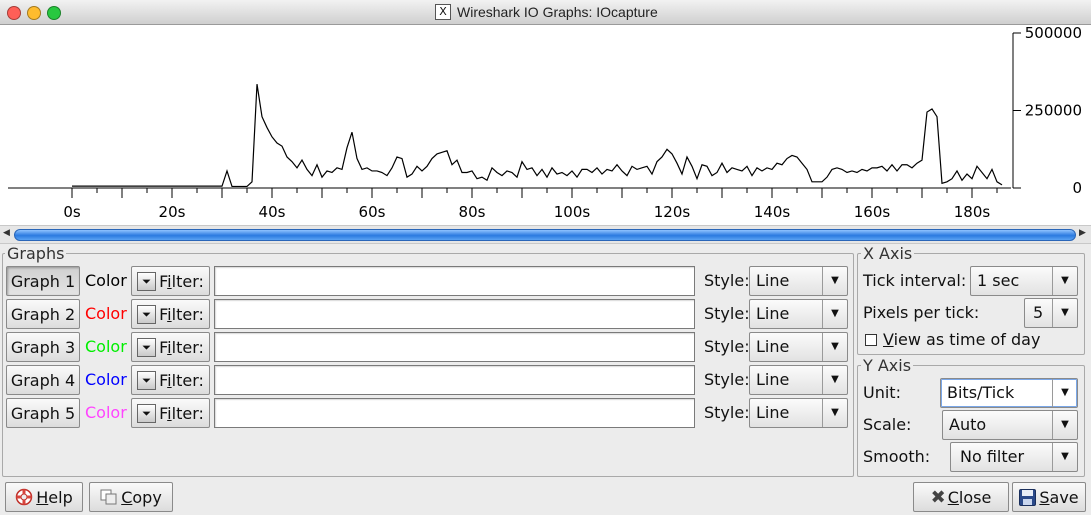 Image resolution: width=1091 pixels, height=515 pixels. Describe the element at coordinates (1053, 111) in the screenshot. I see `y-tick-label: 250000` at that location.